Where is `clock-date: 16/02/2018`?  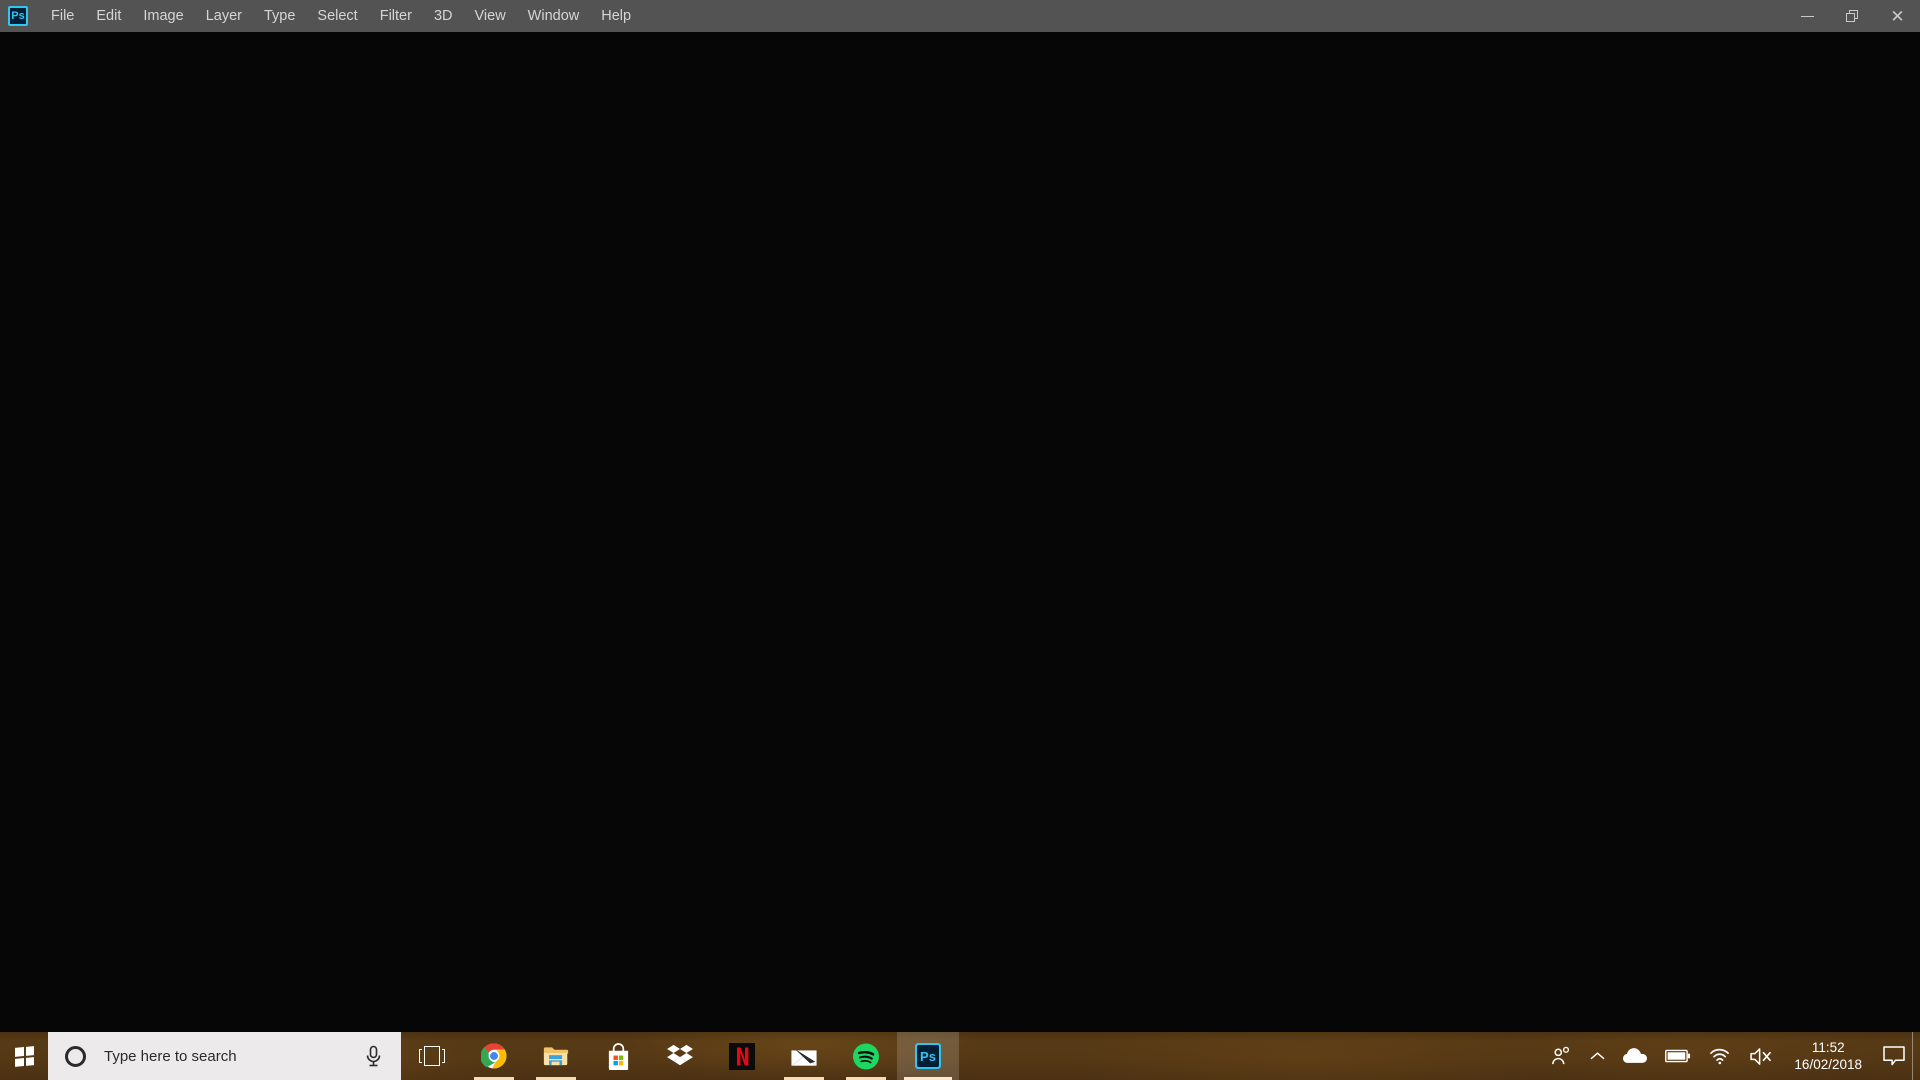
clock-date: 16/02/2018 is located at coordinates (1828, 1064).